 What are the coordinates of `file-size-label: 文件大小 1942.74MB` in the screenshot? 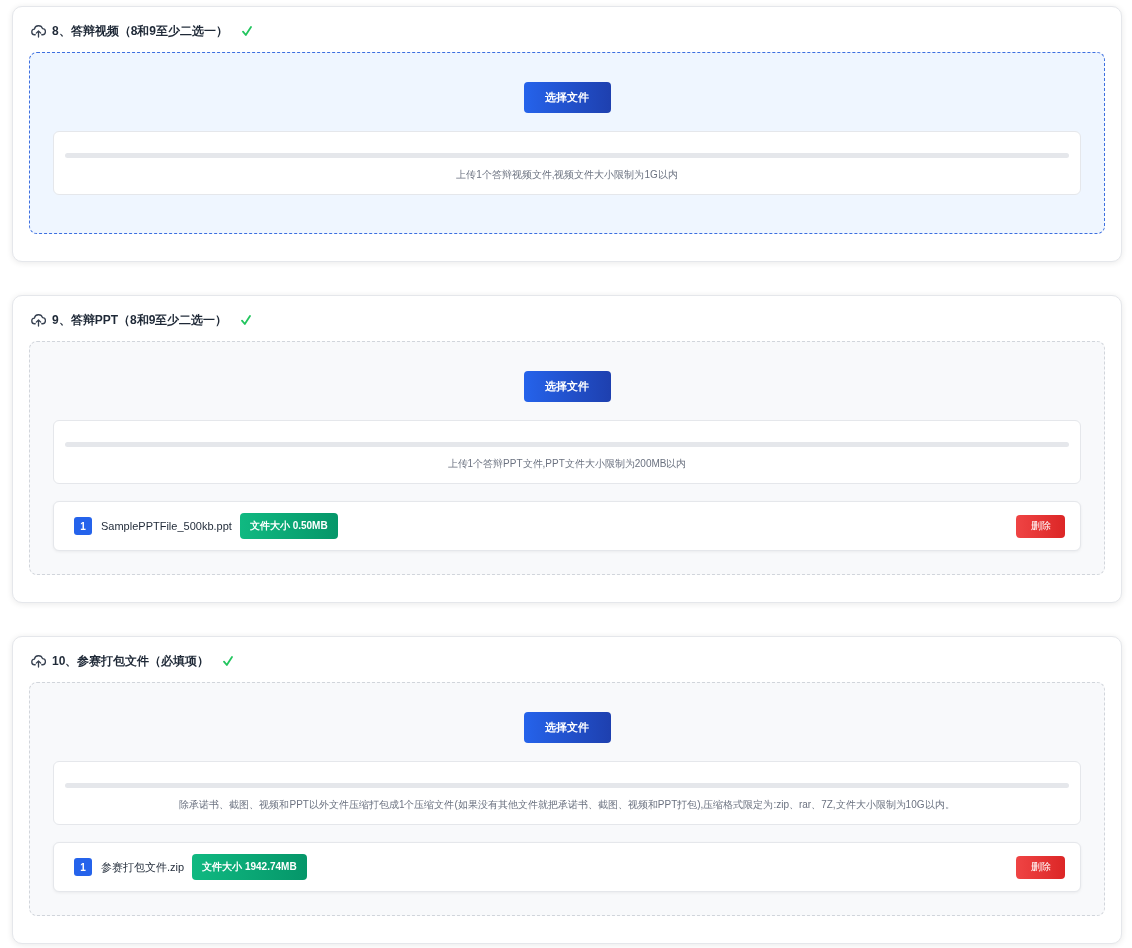 It's located at (249, 867).